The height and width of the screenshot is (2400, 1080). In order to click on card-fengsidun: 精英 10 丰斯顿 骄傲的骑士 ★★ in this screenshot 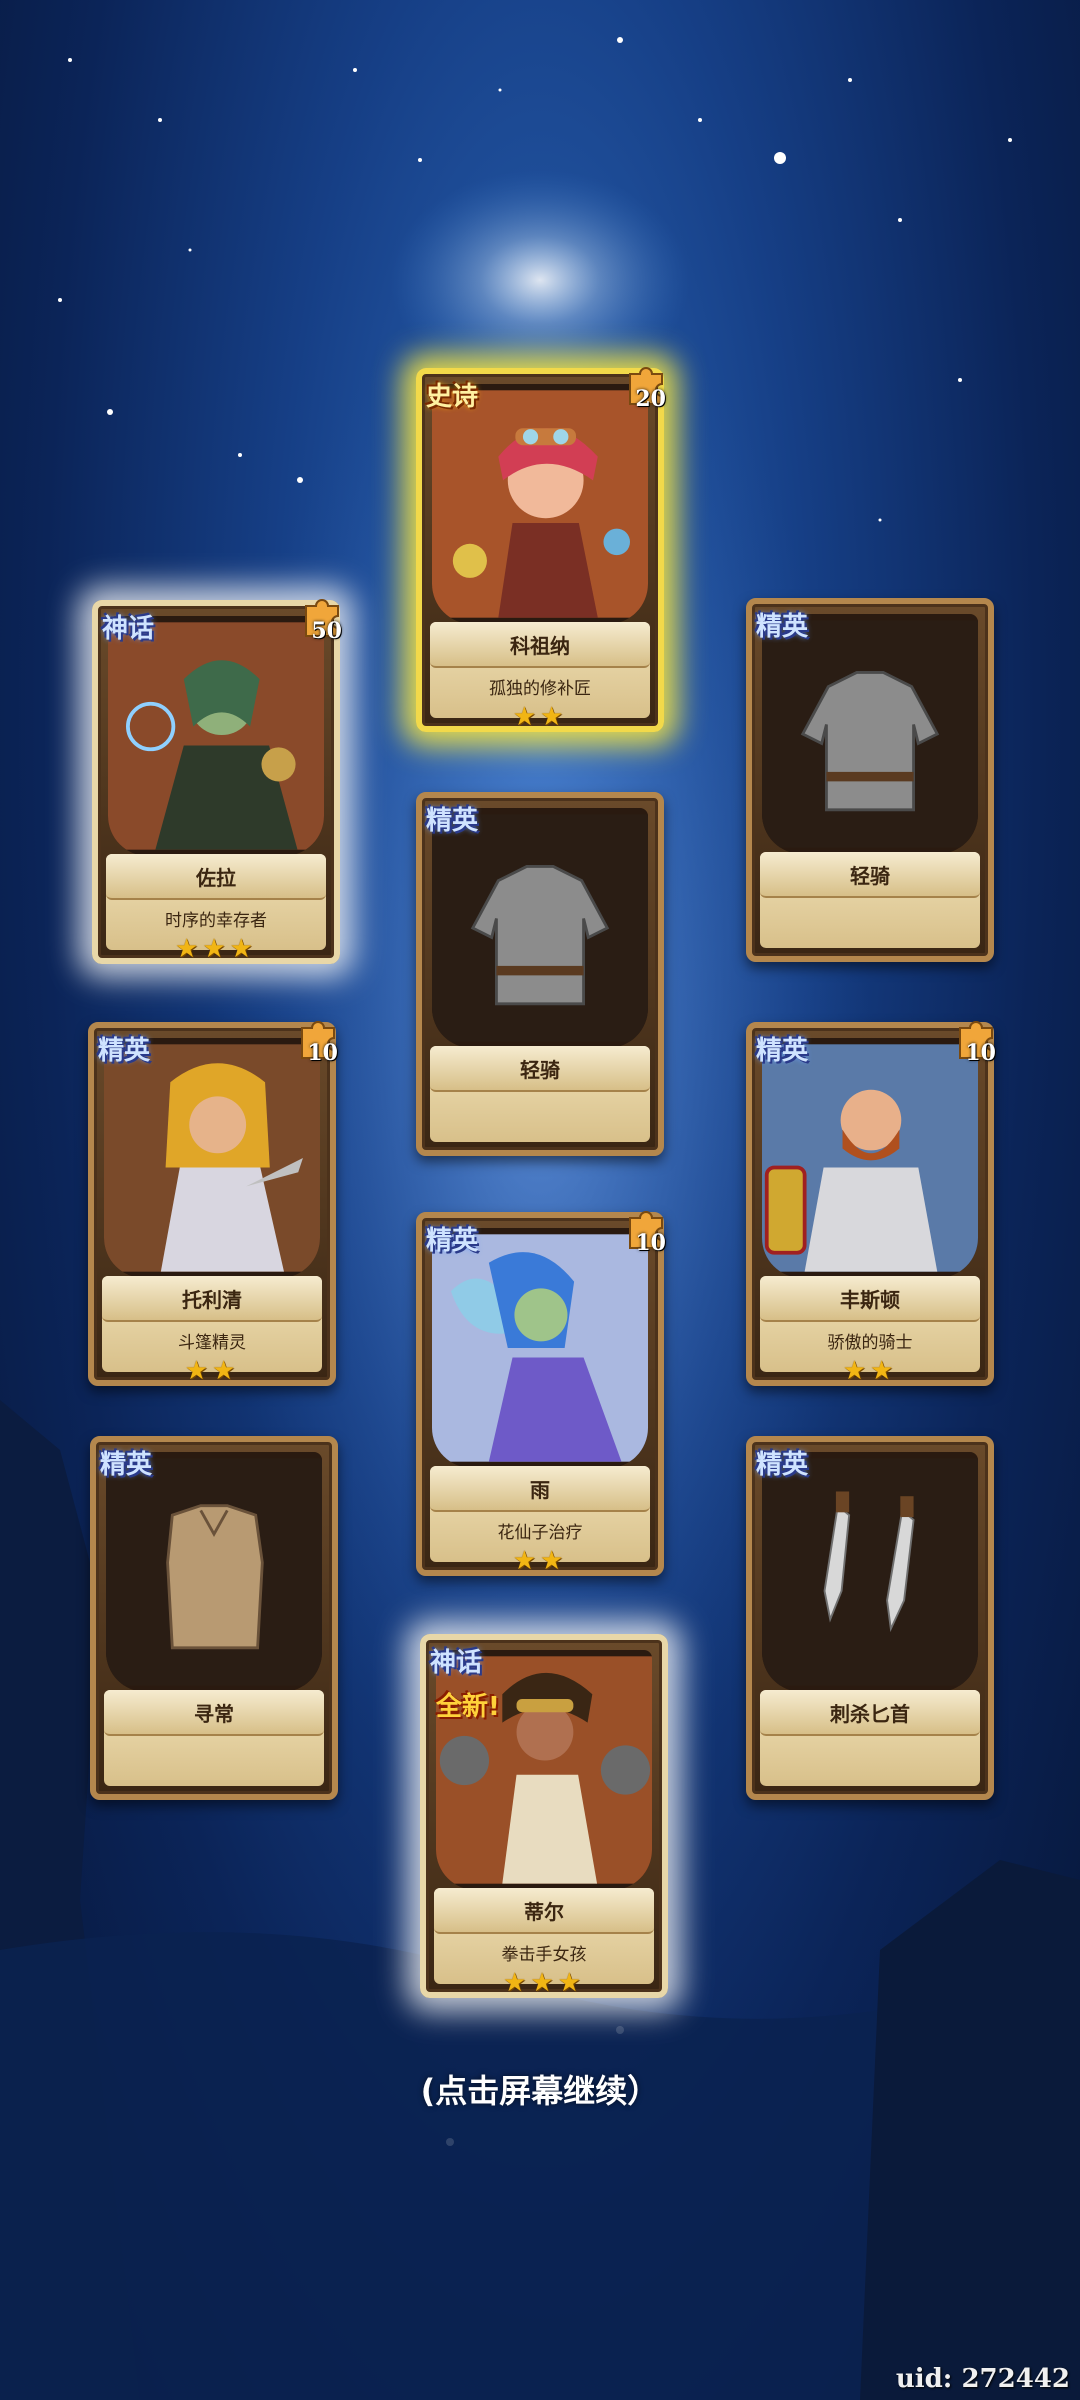, I will do `click(871, 1203)`.